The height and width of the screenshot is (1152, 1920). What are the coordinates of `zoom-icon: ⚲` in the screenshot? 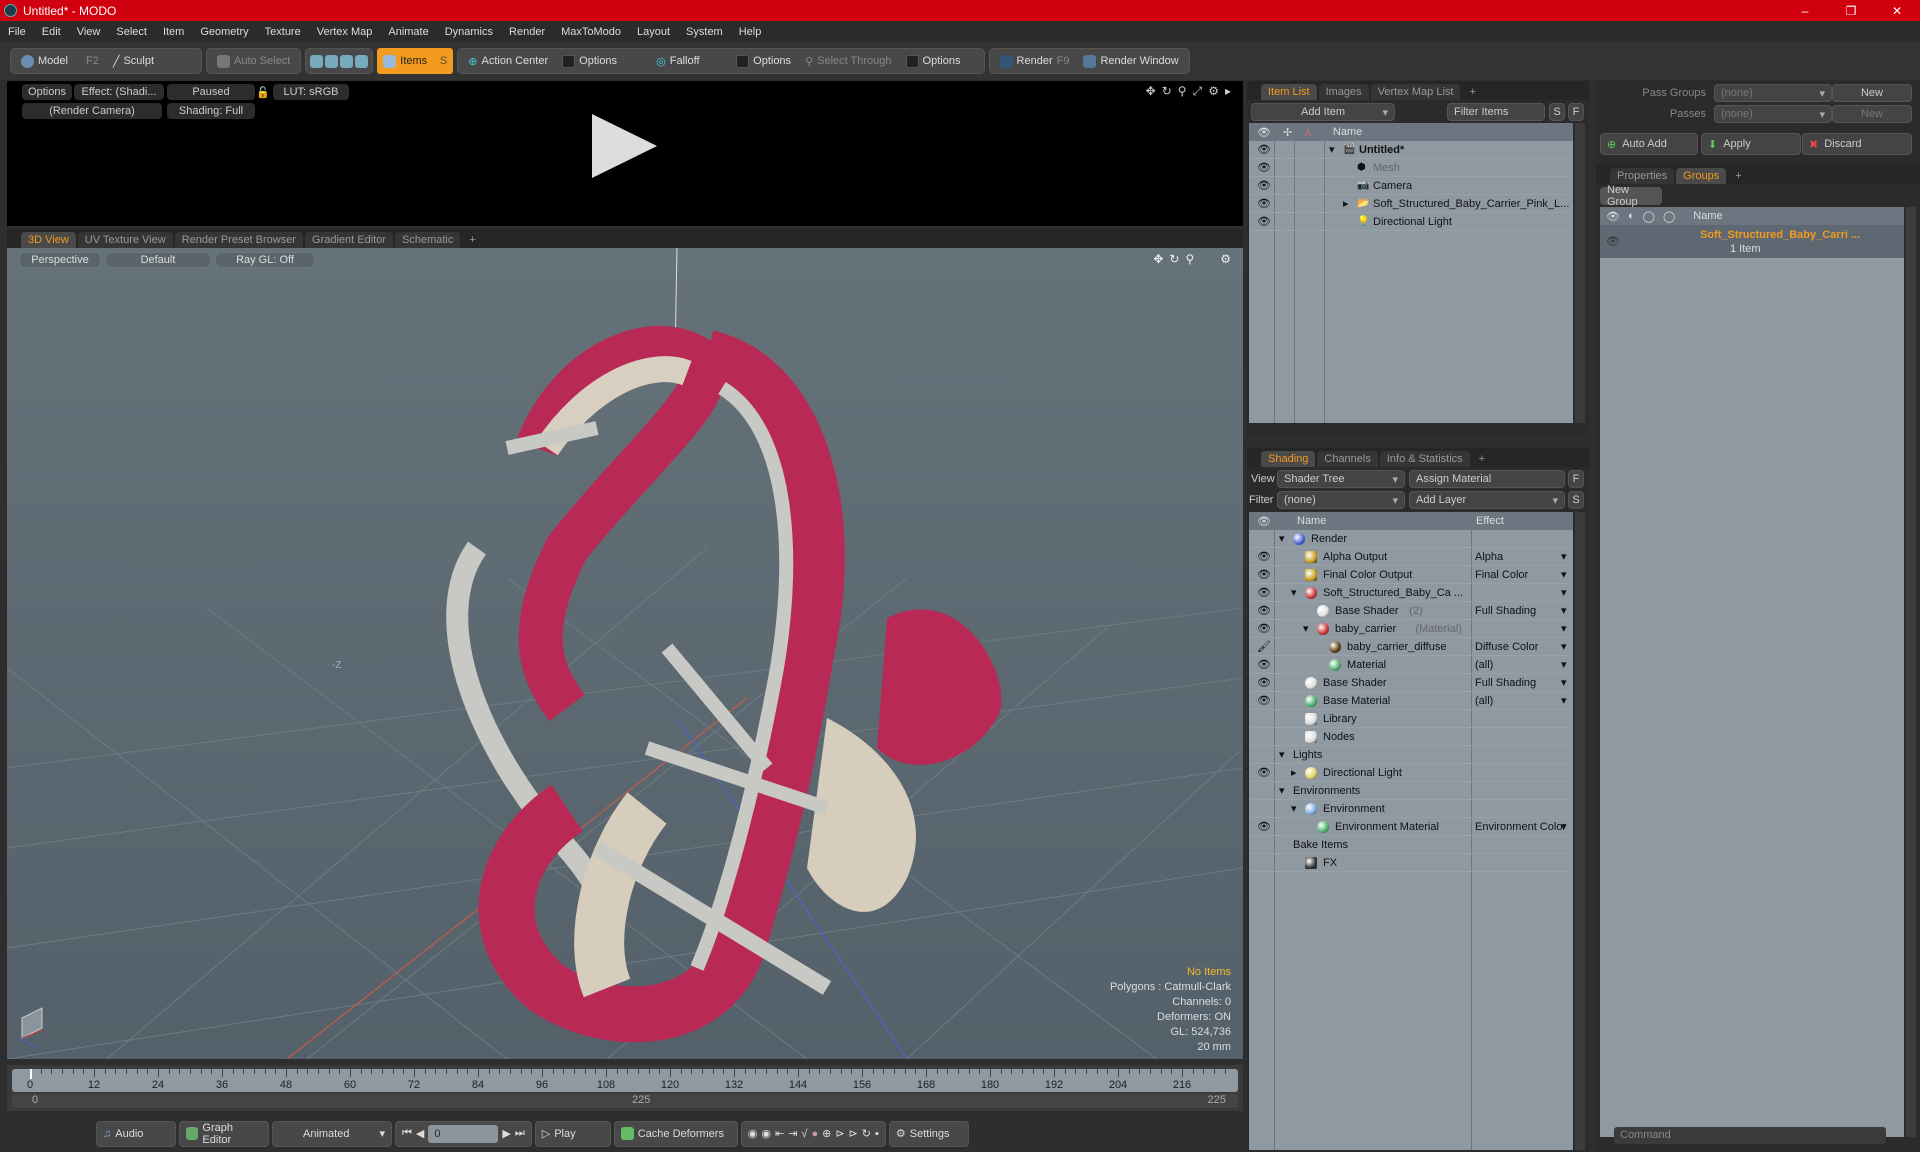 It's located at (1189, 259).